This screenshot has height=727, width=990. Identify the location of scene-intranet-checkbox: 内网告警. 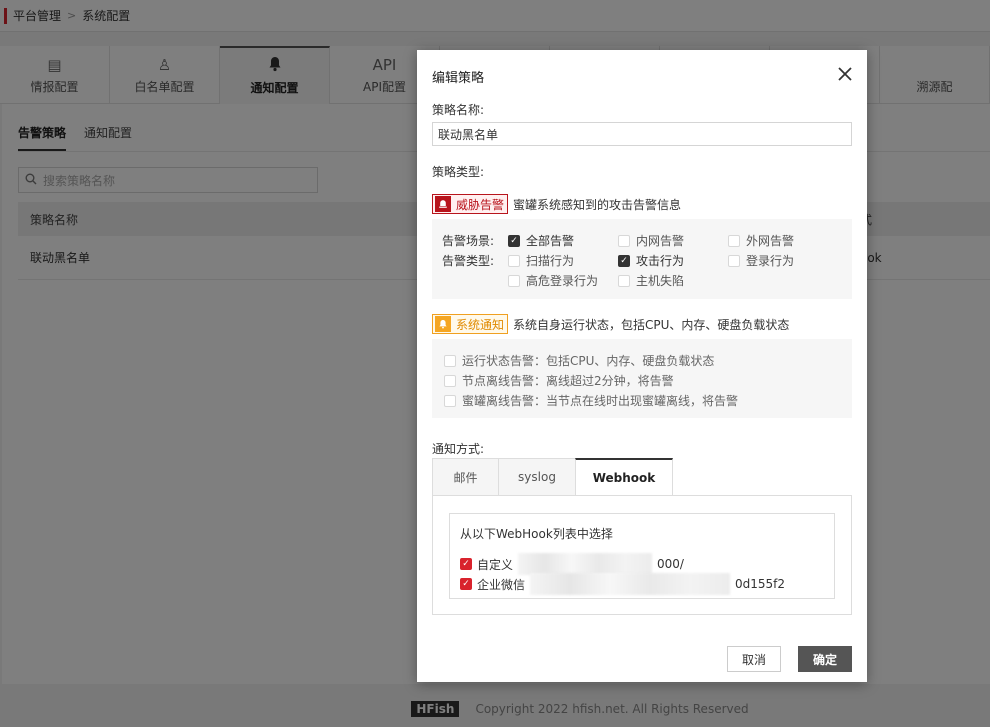
(651, 240).